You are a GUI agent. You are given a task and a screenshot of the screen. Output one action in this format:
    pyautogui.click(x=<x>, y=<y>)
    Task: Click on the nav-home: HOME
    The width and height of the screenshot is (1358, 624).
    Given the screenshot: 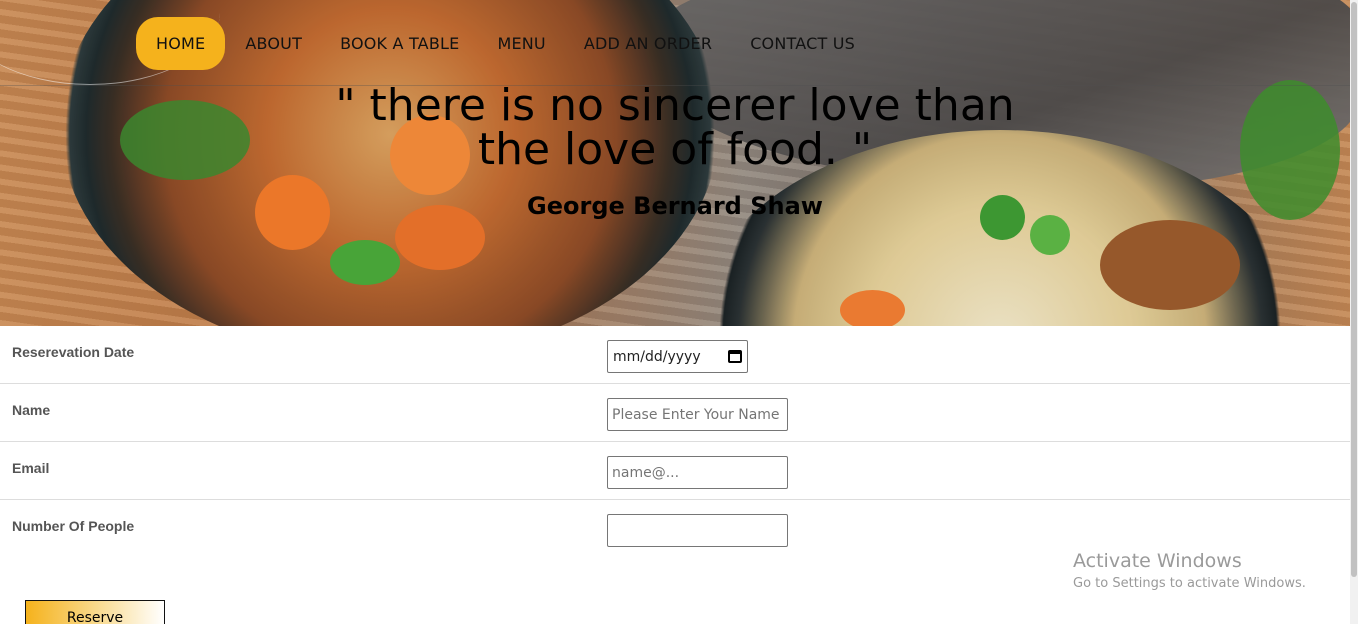 What is the action you would take?
    pyautogui.click(x=181, y=43)
    